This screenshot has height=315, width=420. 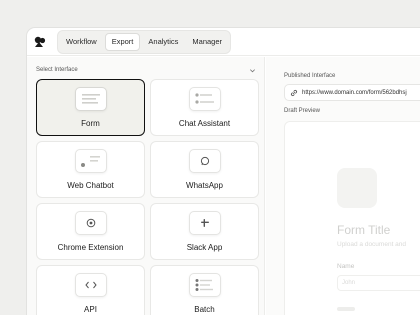 I want to click on draft-preview-label: Draft Preview, so click(x=302, y=111).